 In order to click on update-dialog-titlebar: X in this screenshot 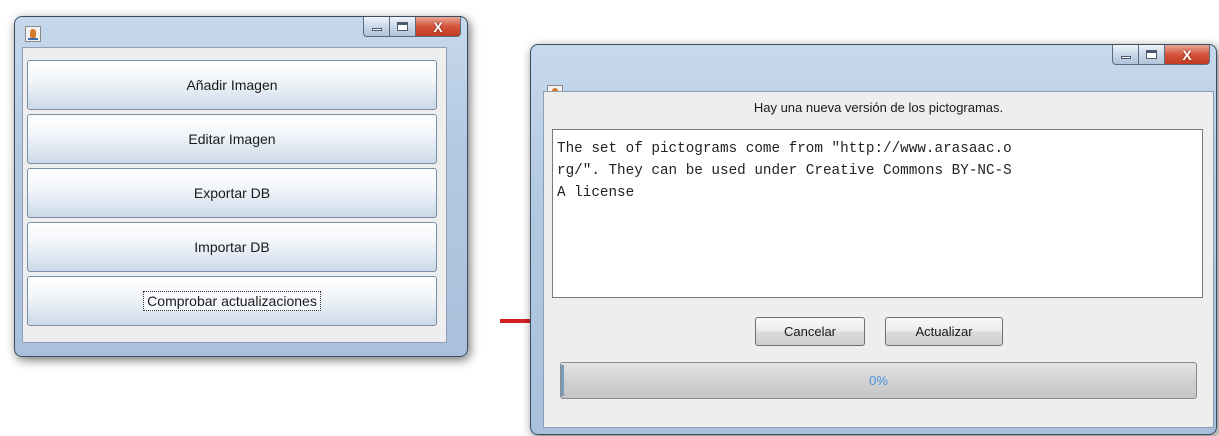, I will do `click(873, 73)`.